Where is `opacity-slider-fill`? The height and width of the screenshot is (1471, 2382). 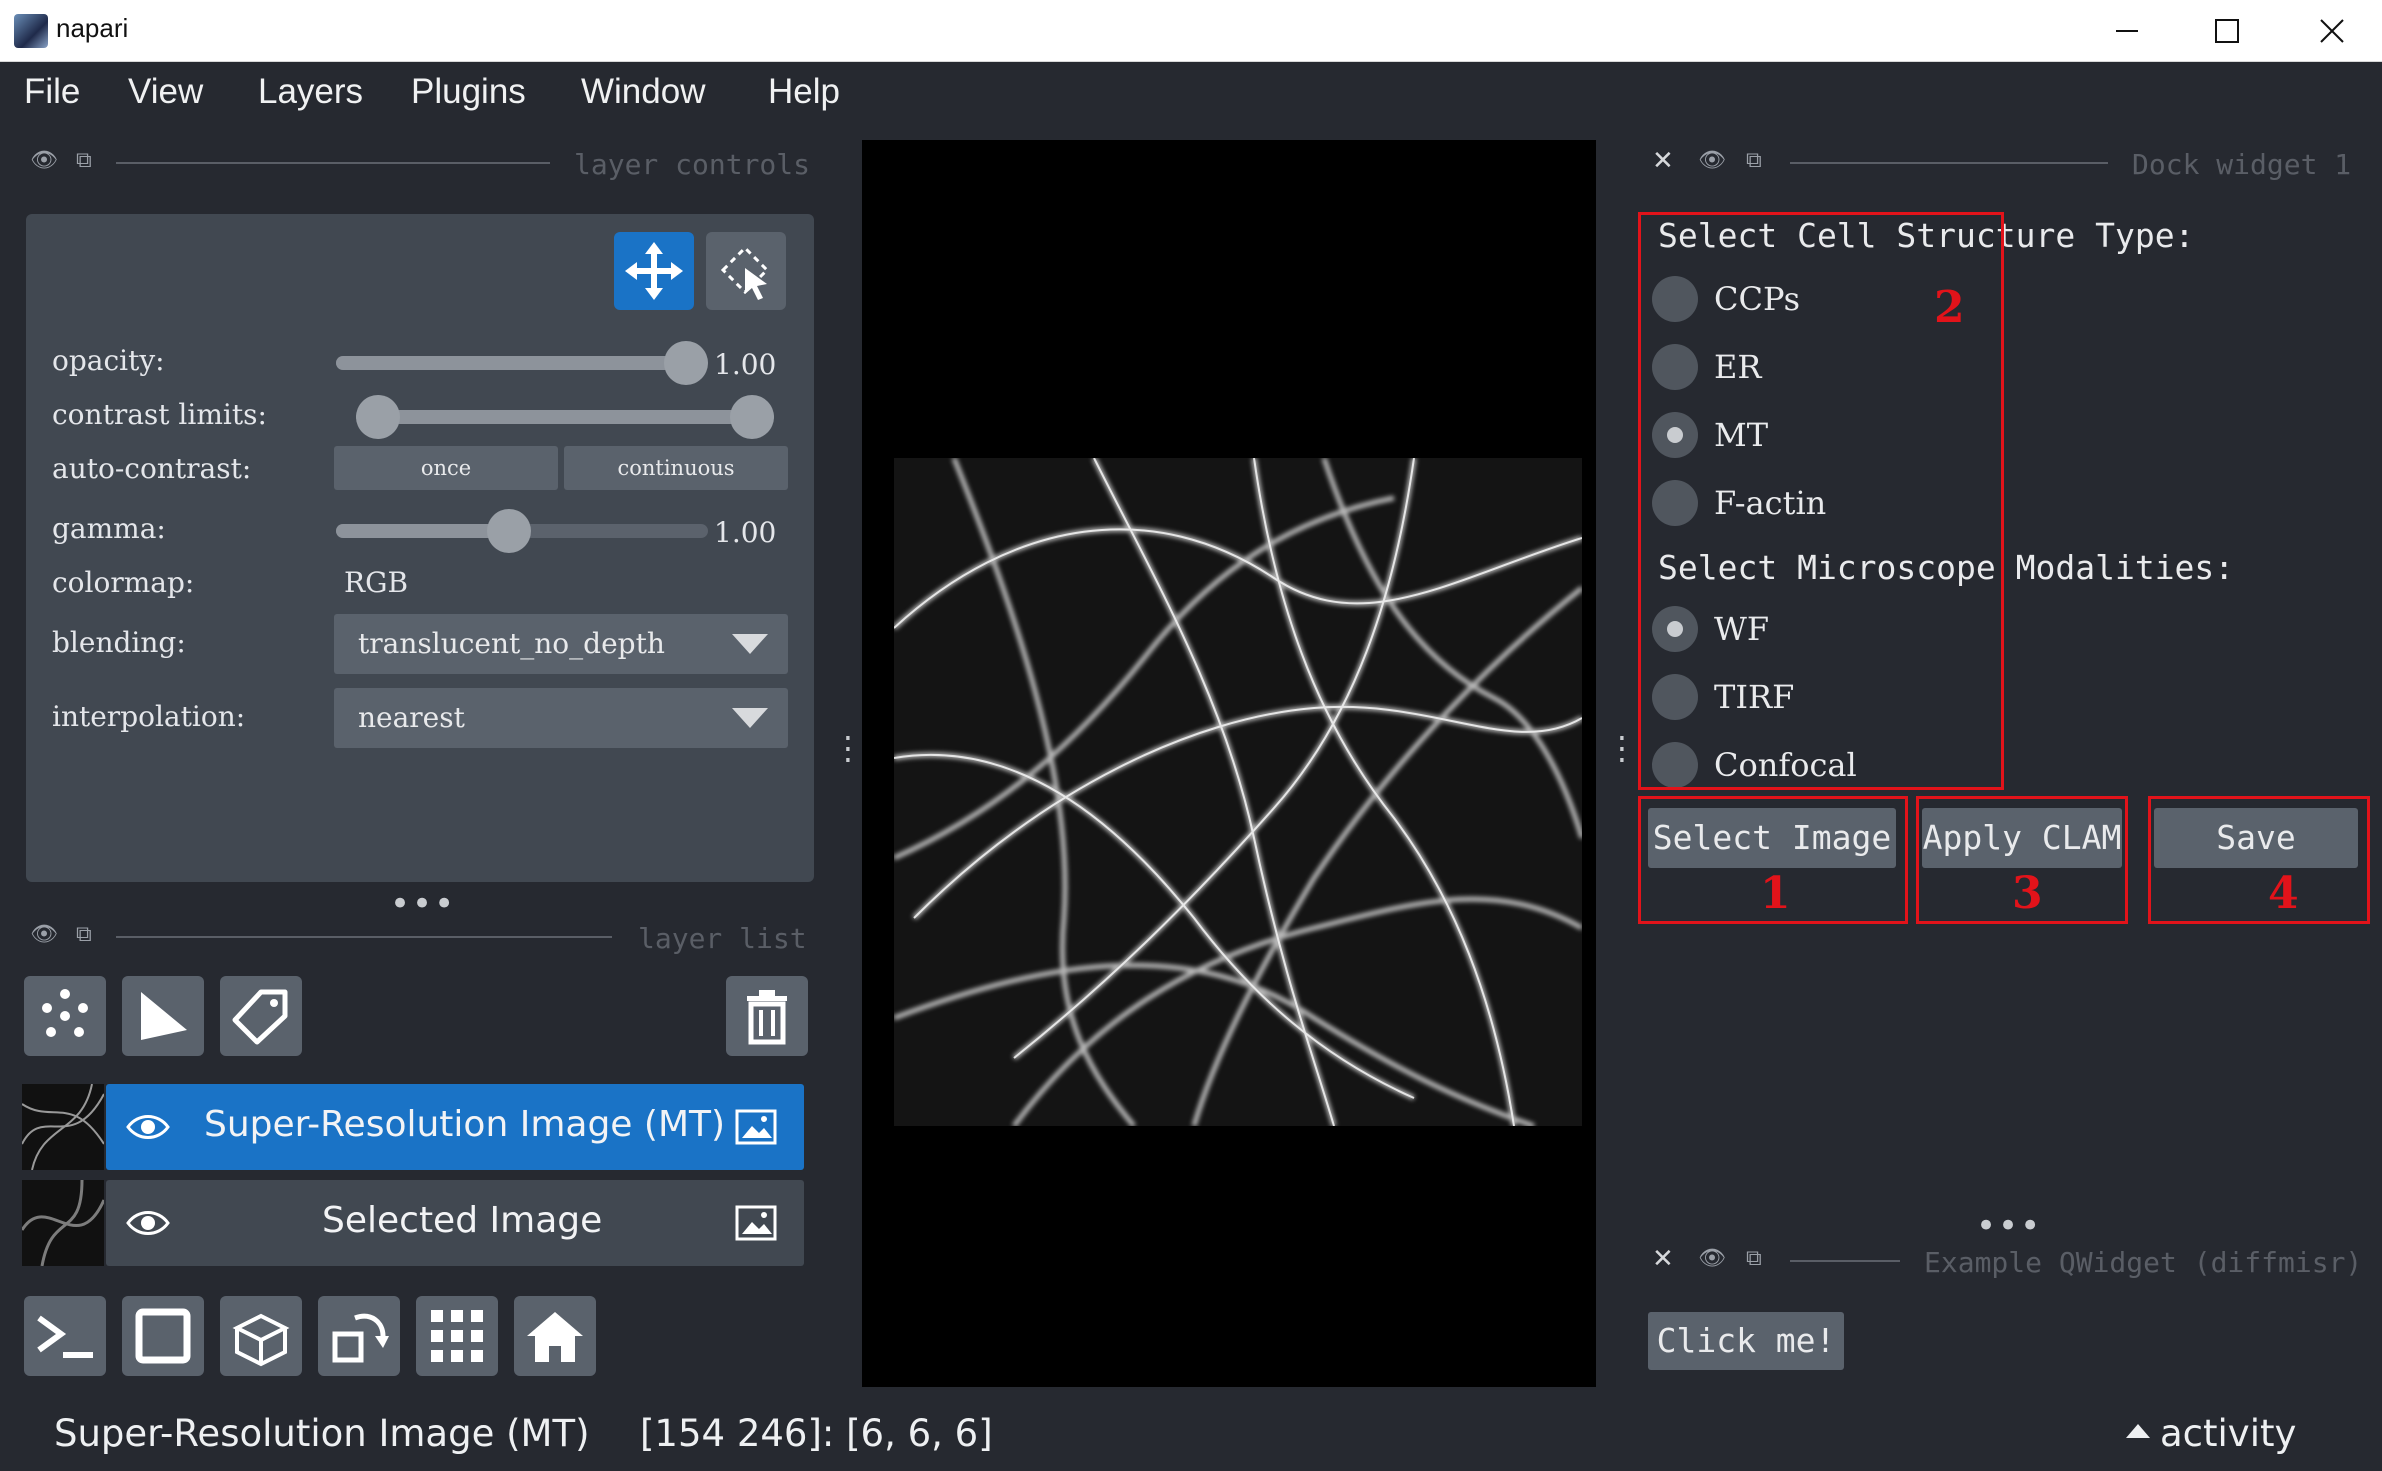 opacity-slider-fill is located at coordinates (511, 363).